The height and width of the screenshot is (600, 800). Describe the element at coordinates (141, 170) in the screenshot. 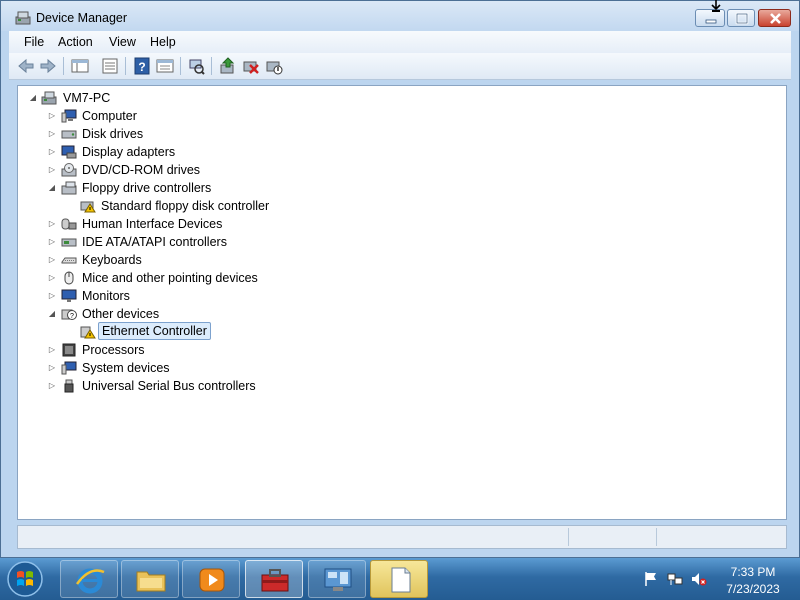

I see `tree-node-label: DVD/CD-ROM drives` at that location.